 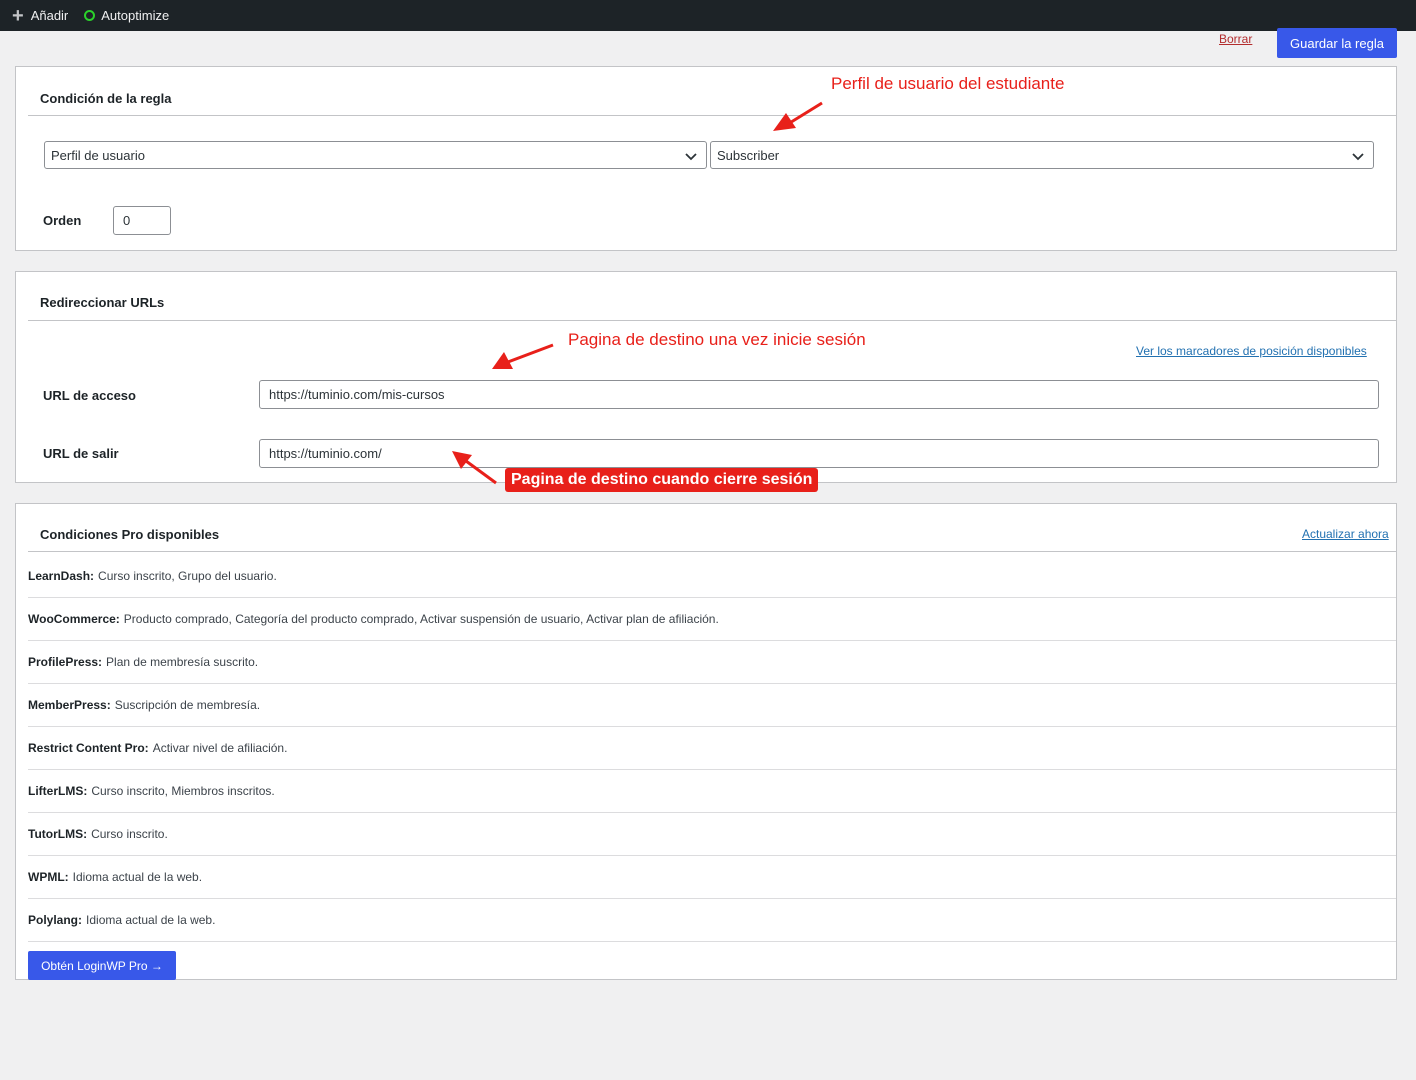 I want to click on condition-field-value: Perfil de usuario, so click(x=98, y=155).